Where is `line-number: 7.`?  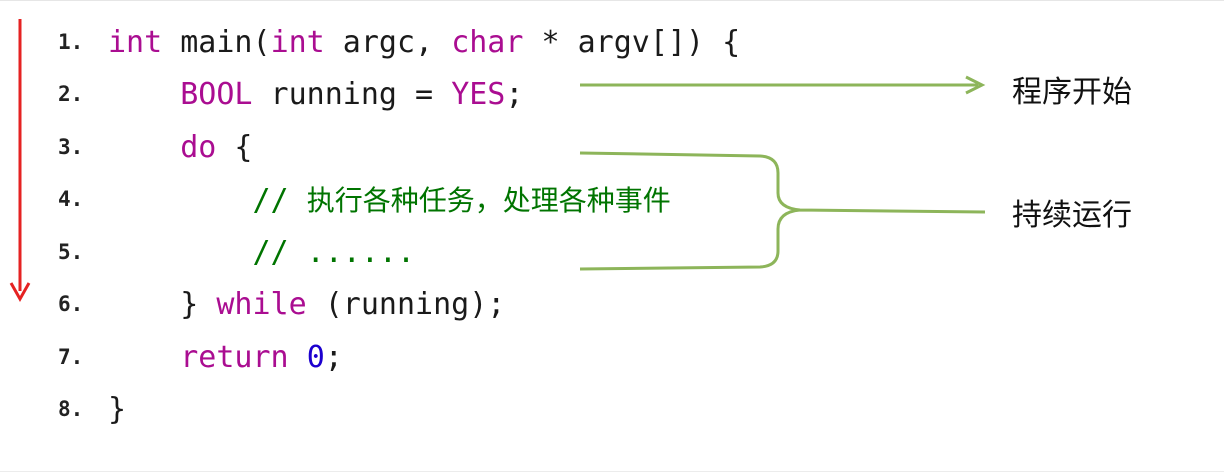
line-number: 7. is located at coordinates (71, 357).